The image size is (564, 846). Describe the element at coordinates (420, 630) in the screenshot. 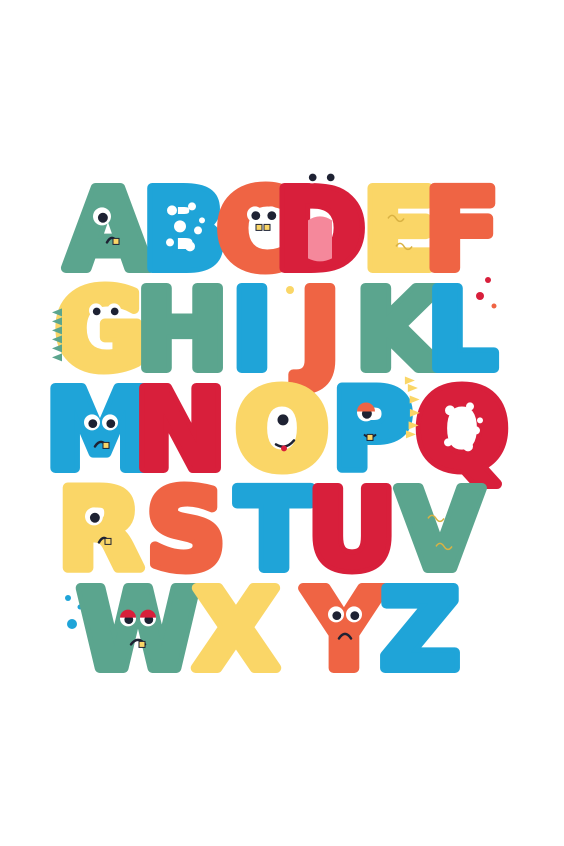

I see `letter-z: Z` at that location.